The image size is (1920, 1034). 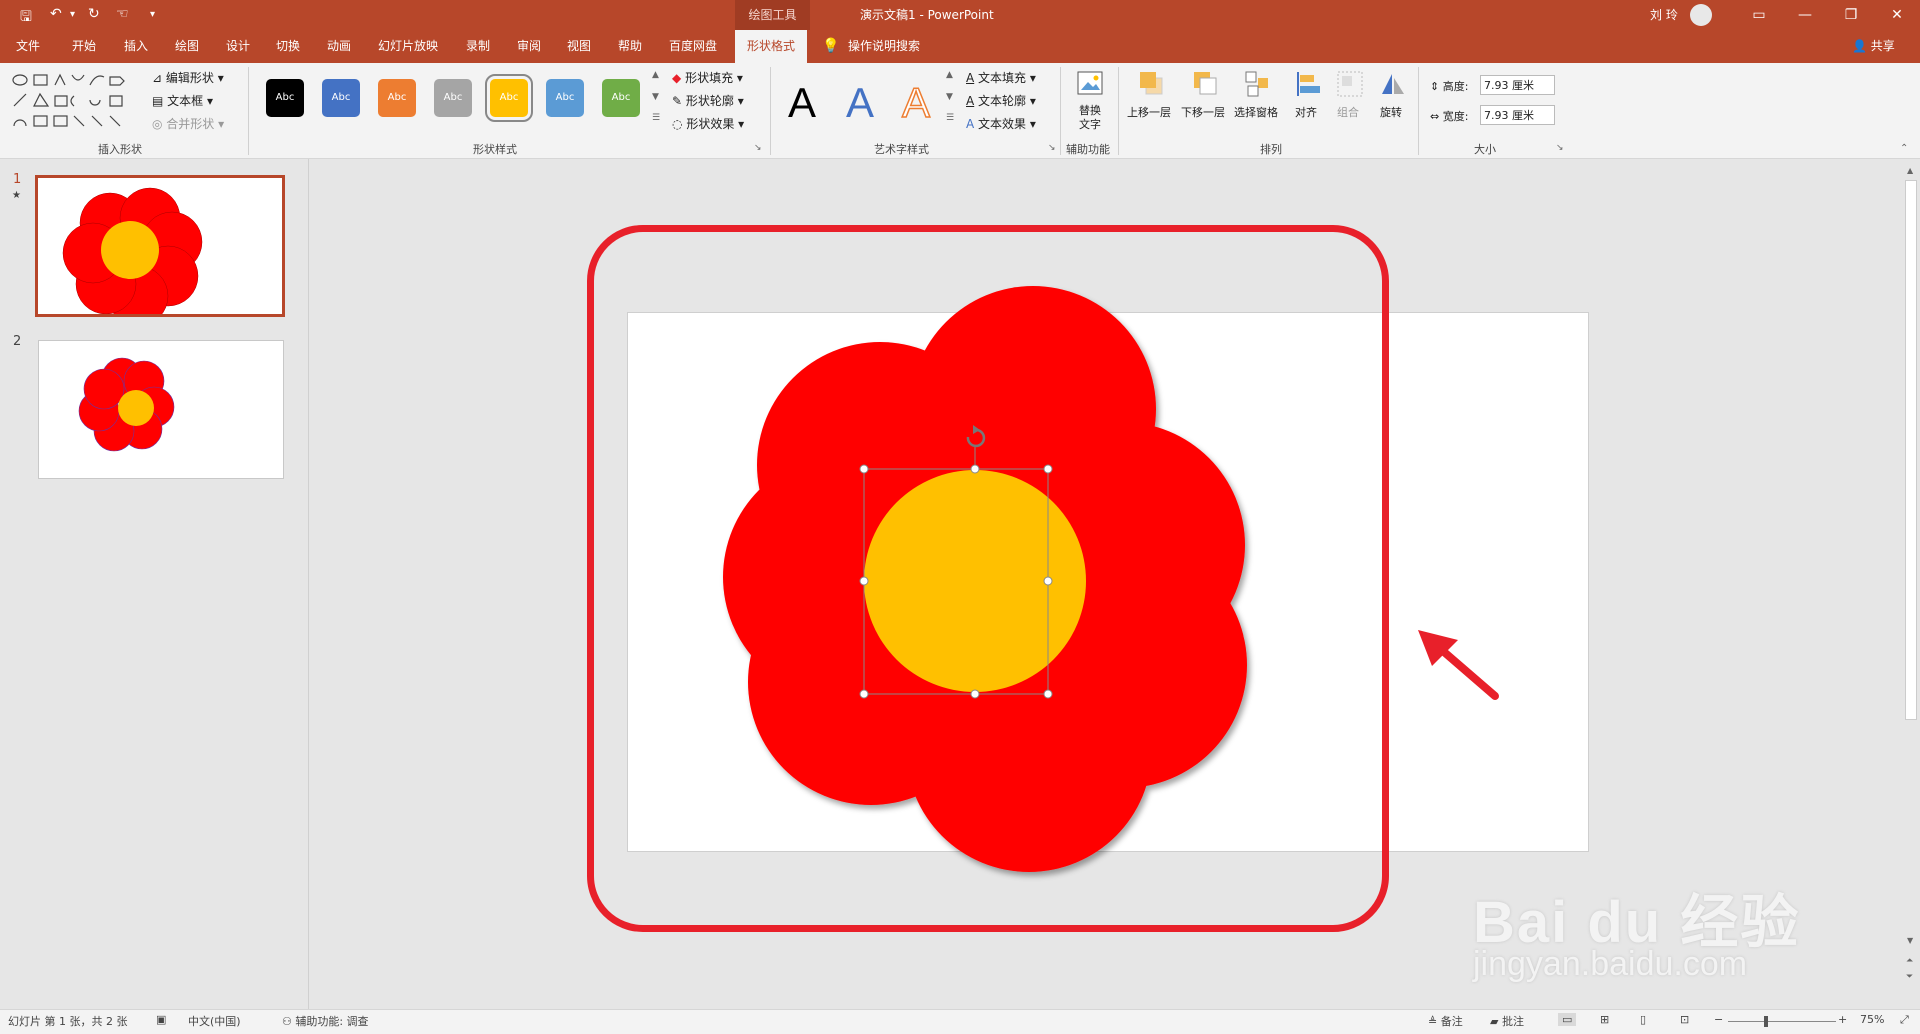 I want to click on restore-icon: ❐, so click(x=1851, y=15).